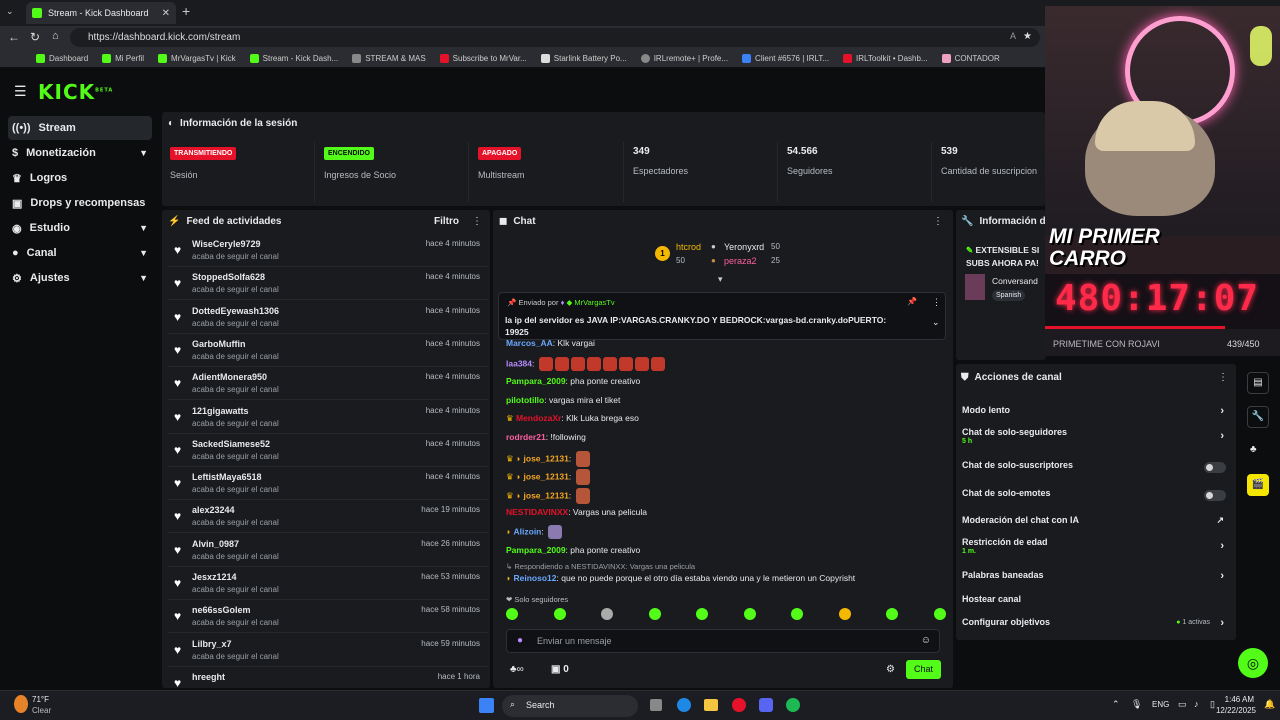 This screenshot has height=720, width=1280. Describe the element at coordinates (20, 91) in the screenshot. I see `hamburger-menu-icon: ☰` at that location.